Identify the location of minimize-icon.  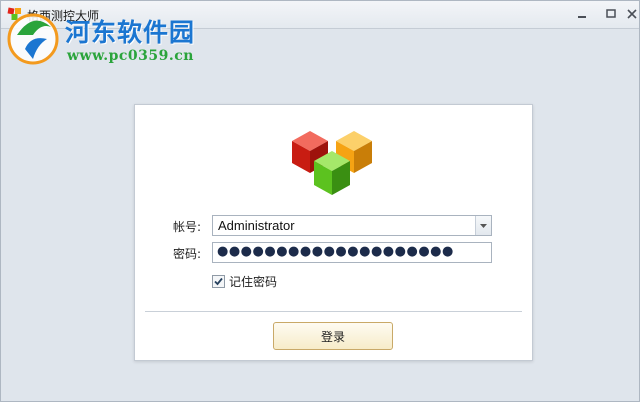
(582, 17).